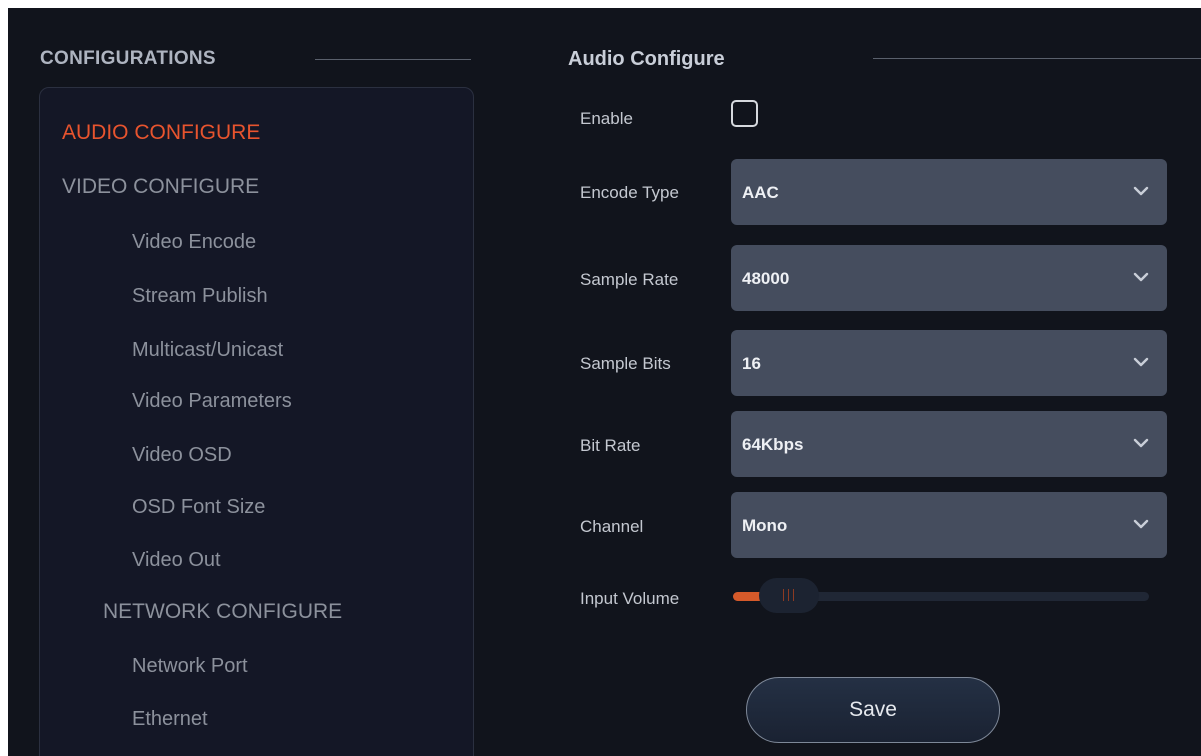 This screenshot has height=756, width=1201. Describe the element at coordinates (393, 59) in the screenshot. I see `configurations-title-divider` at that location.